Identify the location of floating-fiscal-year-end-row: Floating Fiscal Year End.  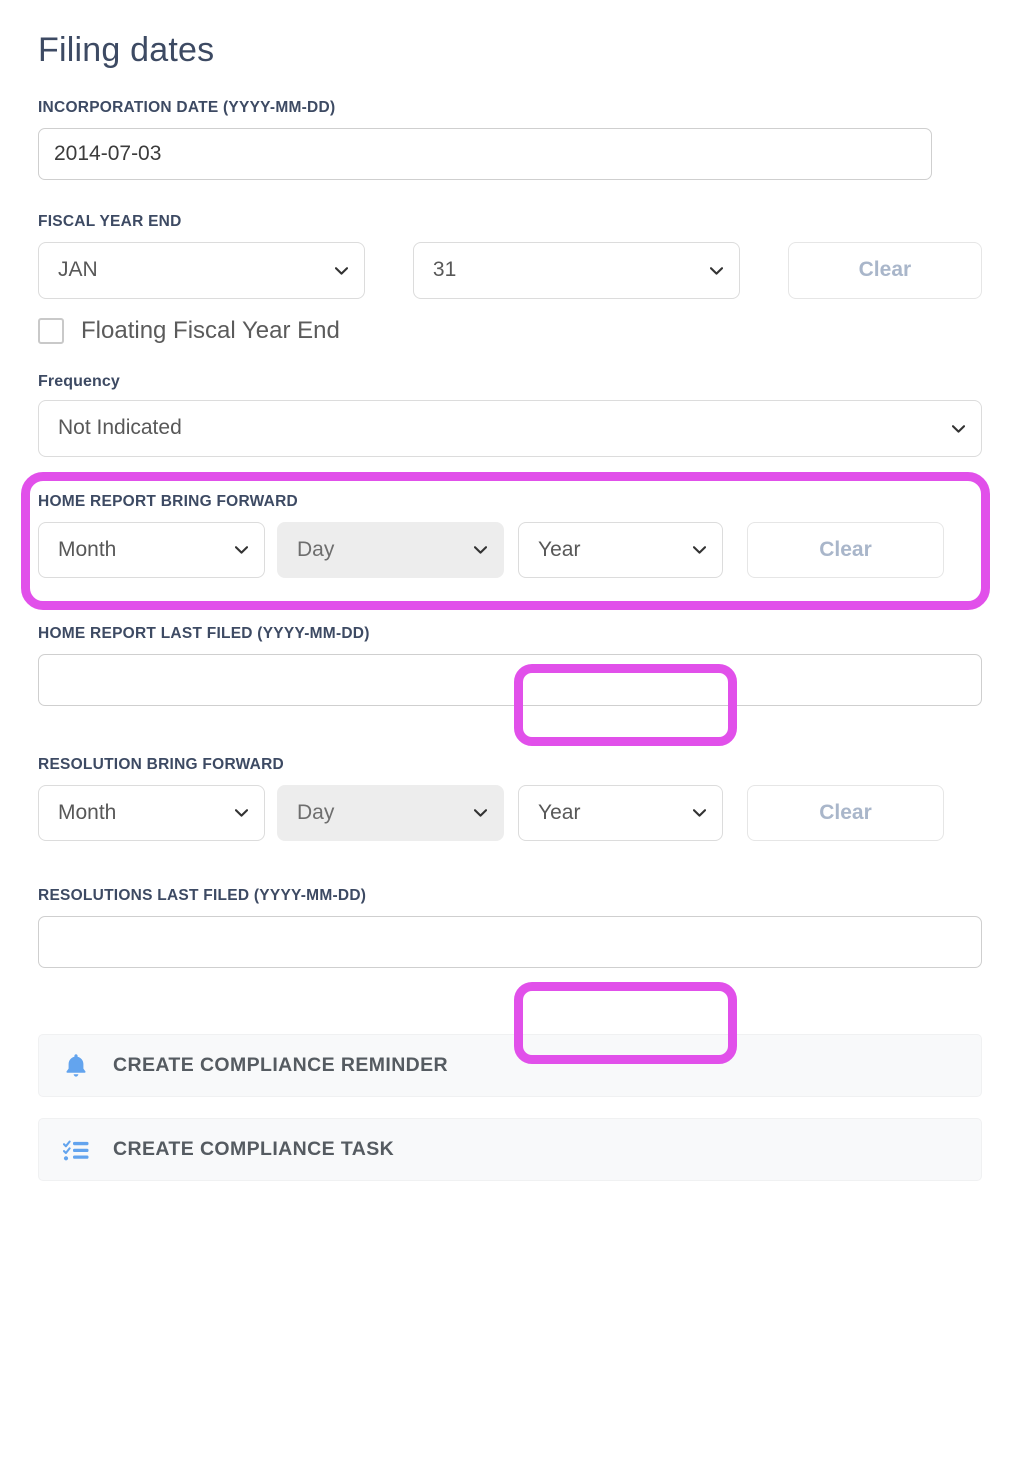
(510, 331).